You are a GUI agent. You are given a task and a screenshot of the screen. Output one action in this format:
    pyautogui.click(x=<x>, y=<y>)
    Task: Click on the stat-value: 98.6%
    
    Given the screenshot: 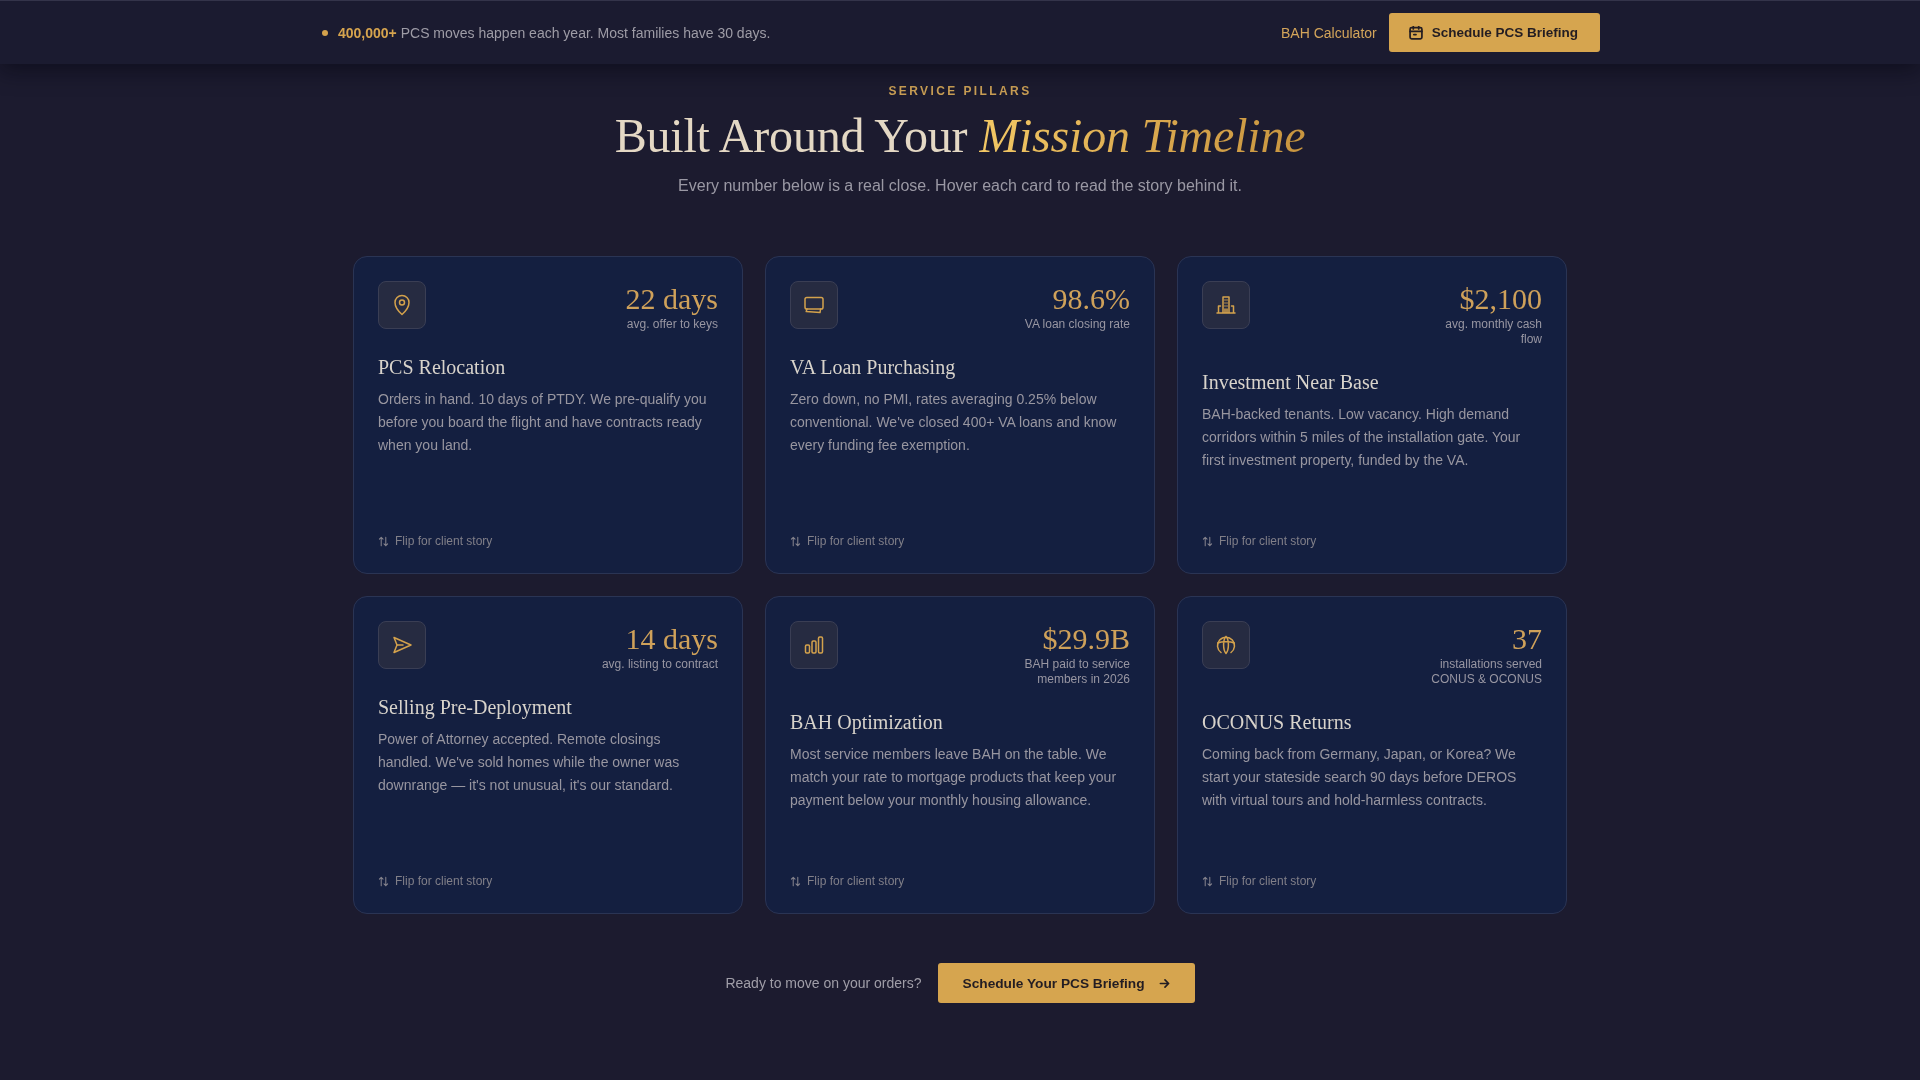 What is the action you would take?
    pyautogui.click(x=1090, y=299)
    